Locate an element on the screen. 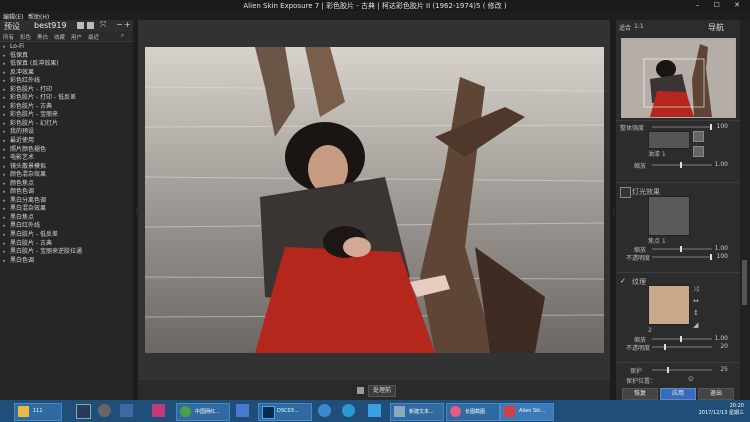 Image resolution: width=750 pixels, height=422 pixels. tex-opacity-value: 20 is located at coordinates (720, 346).